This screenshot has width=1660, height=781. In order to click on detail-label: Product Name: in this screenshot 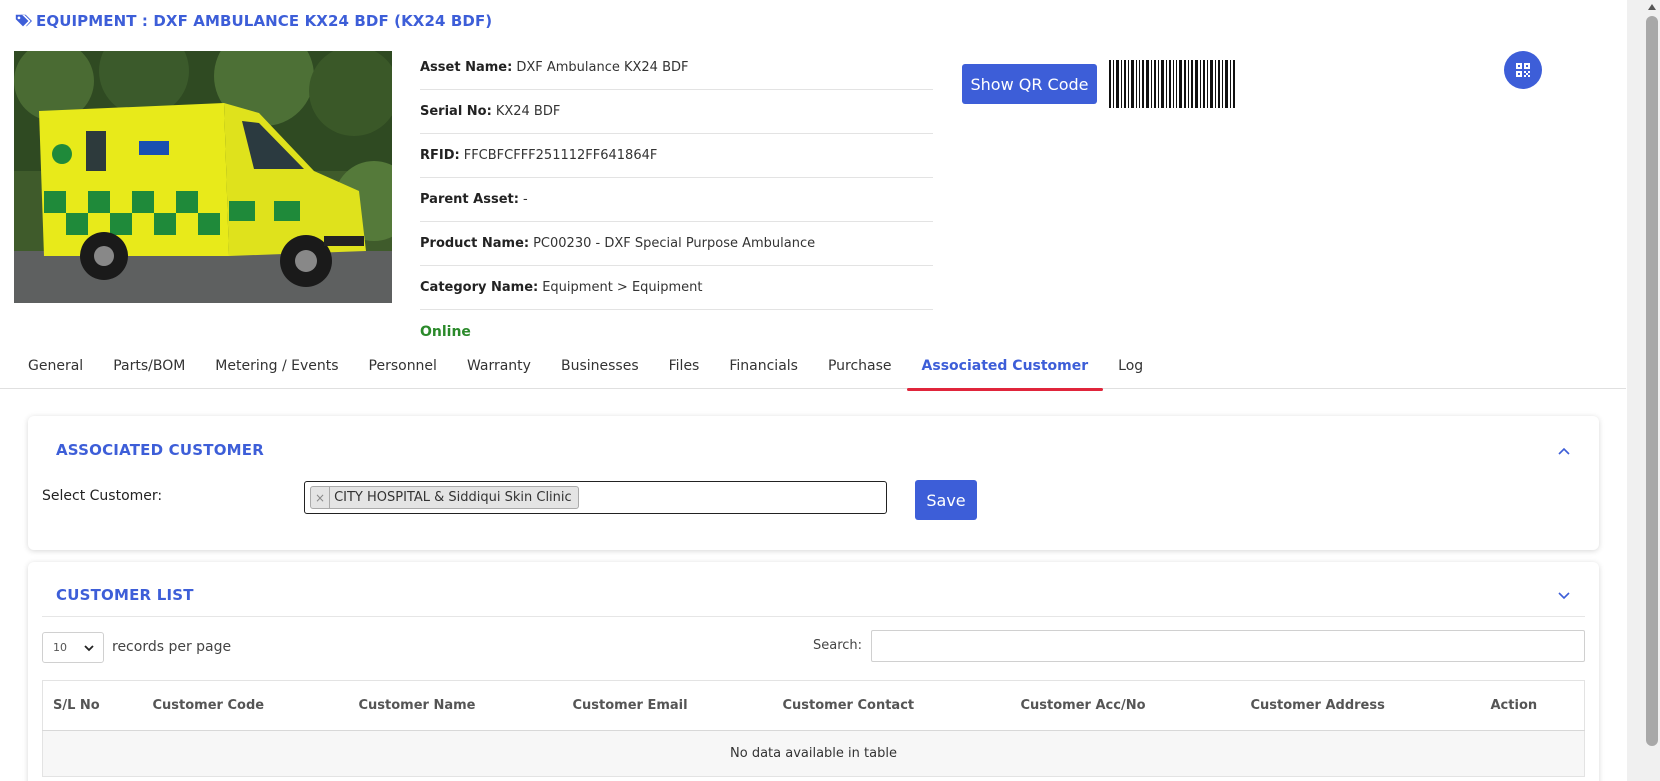, I will do `click(475, 243)`.